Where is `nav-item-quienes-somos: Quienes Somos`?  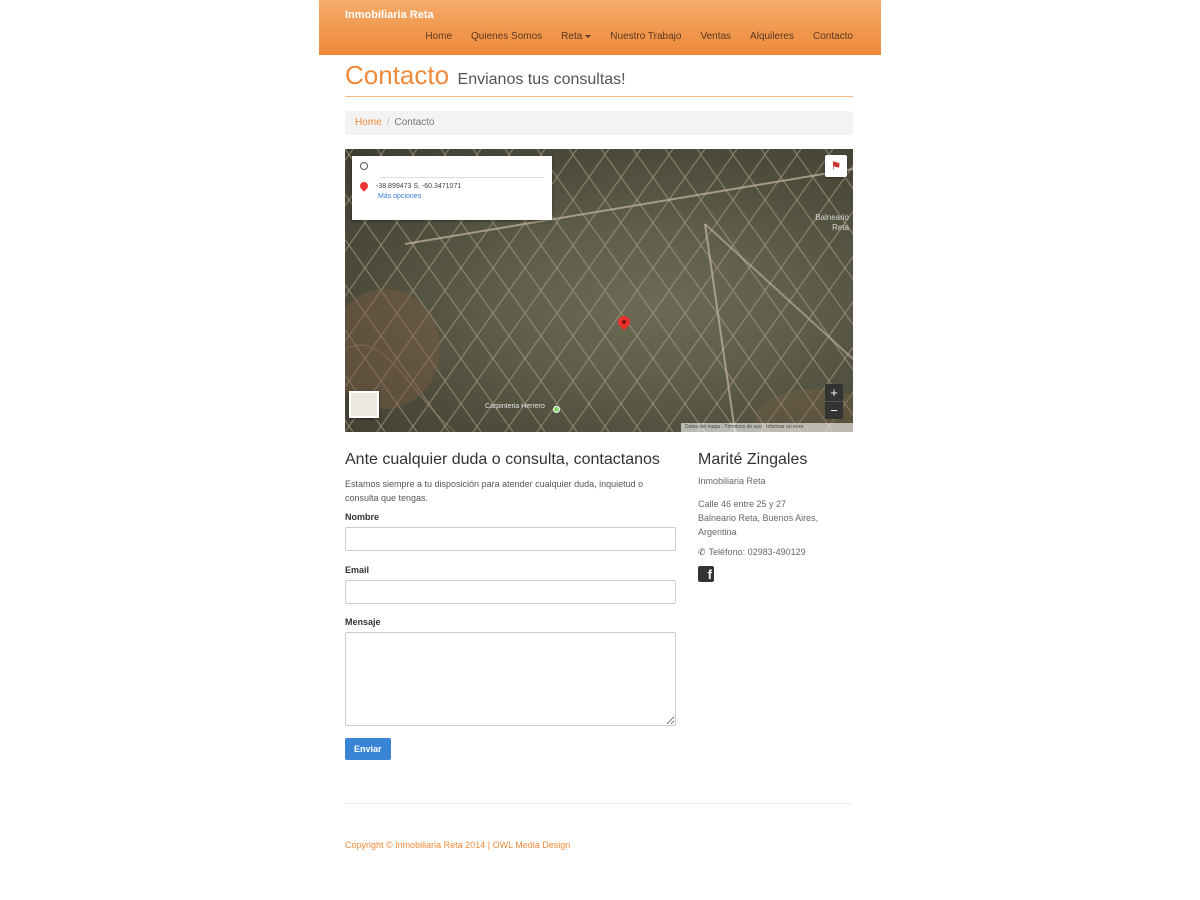
nav-item-quienes-somos: Quienes Somos is located at coordinates (506, 36).